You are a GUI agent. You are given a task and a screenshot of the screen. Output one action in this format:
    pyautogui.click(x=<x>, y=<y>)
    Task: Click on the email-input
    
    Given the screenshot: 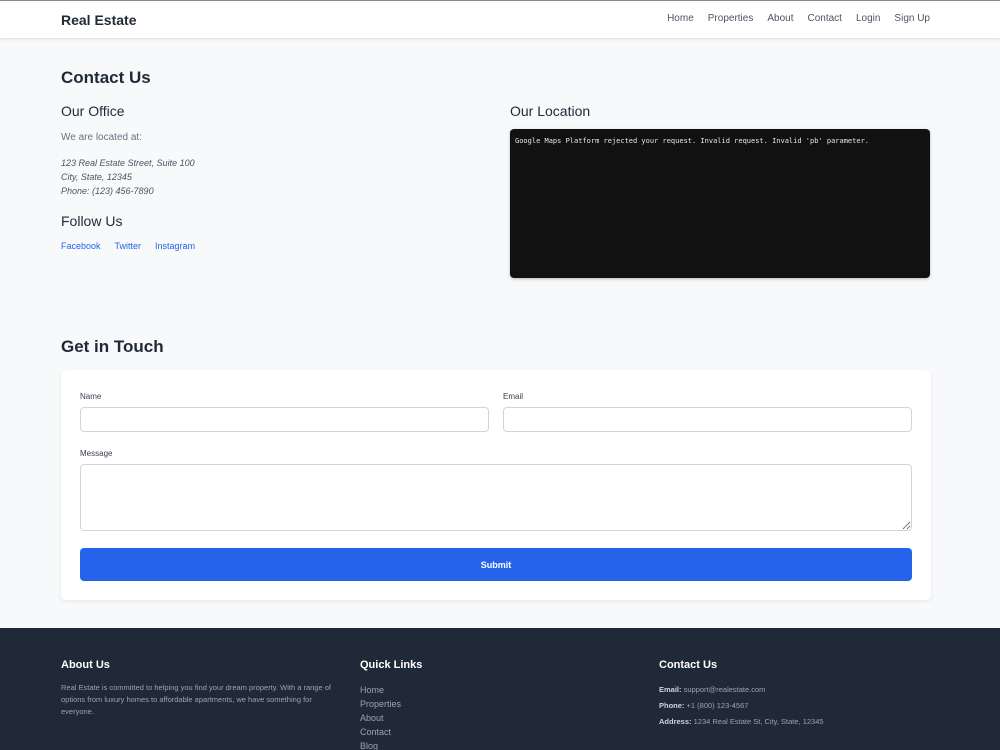 What is the action you would take?
    pyautogui.click(x=707, y=419)
    